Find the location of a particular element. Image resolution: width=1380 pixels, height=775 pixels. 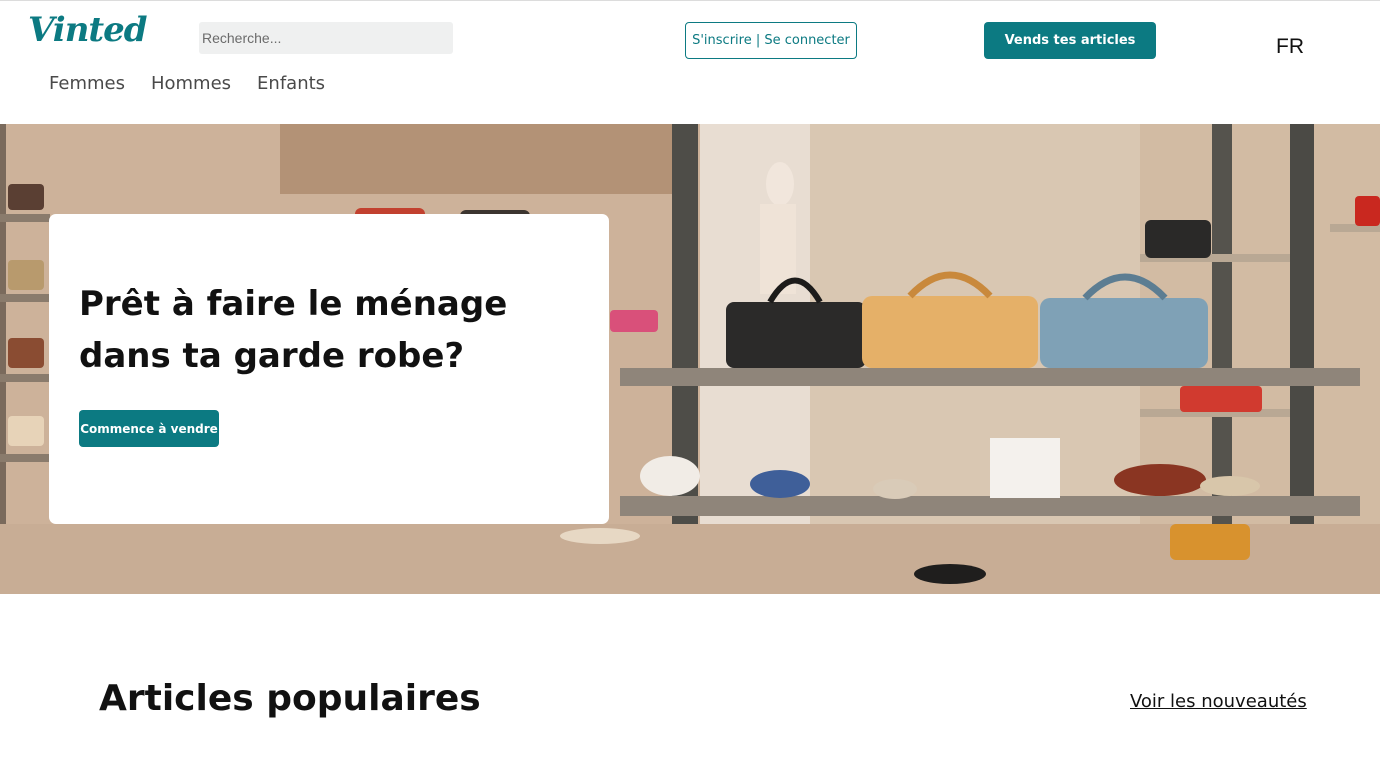

vinted-logo: Vinted is located at coordinates (88, 30).